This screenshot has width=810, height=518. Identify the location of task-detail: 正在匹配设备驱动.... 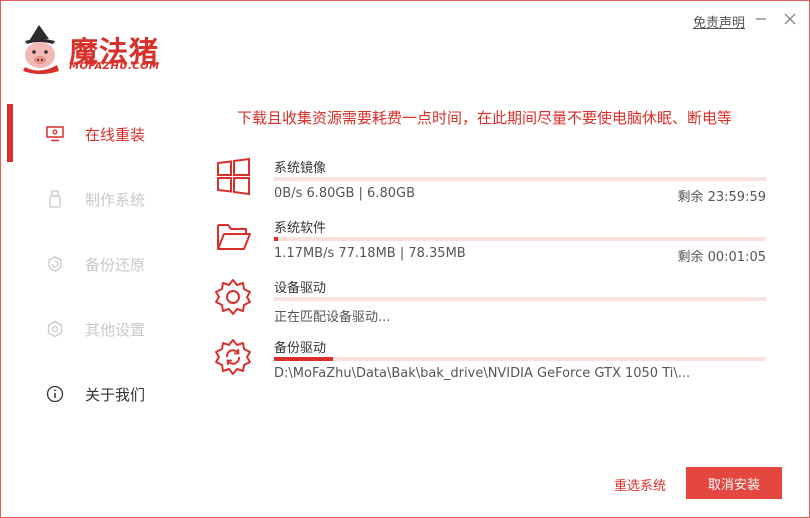
(332, 317).